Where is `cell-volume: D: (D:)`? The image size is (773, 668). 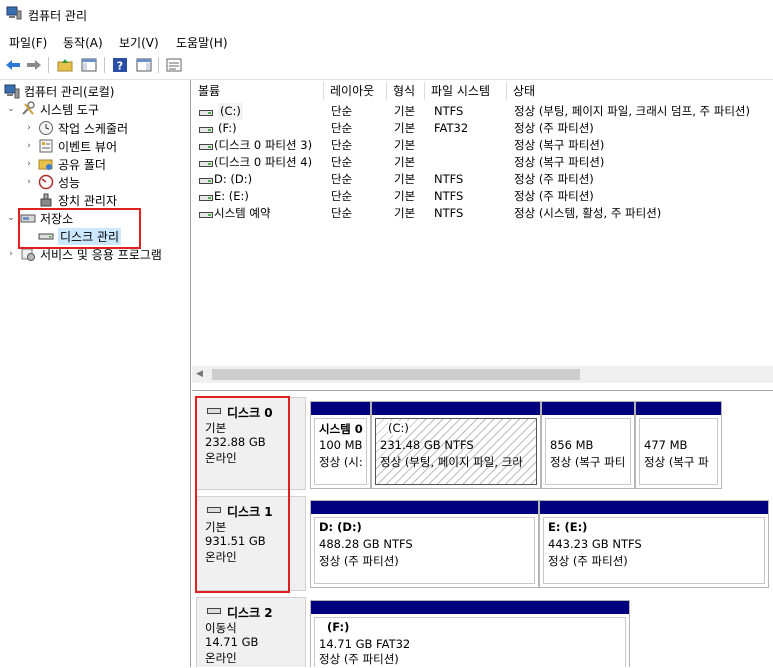
cell-volume: D: (D:) is located at coordinates (233, 179).